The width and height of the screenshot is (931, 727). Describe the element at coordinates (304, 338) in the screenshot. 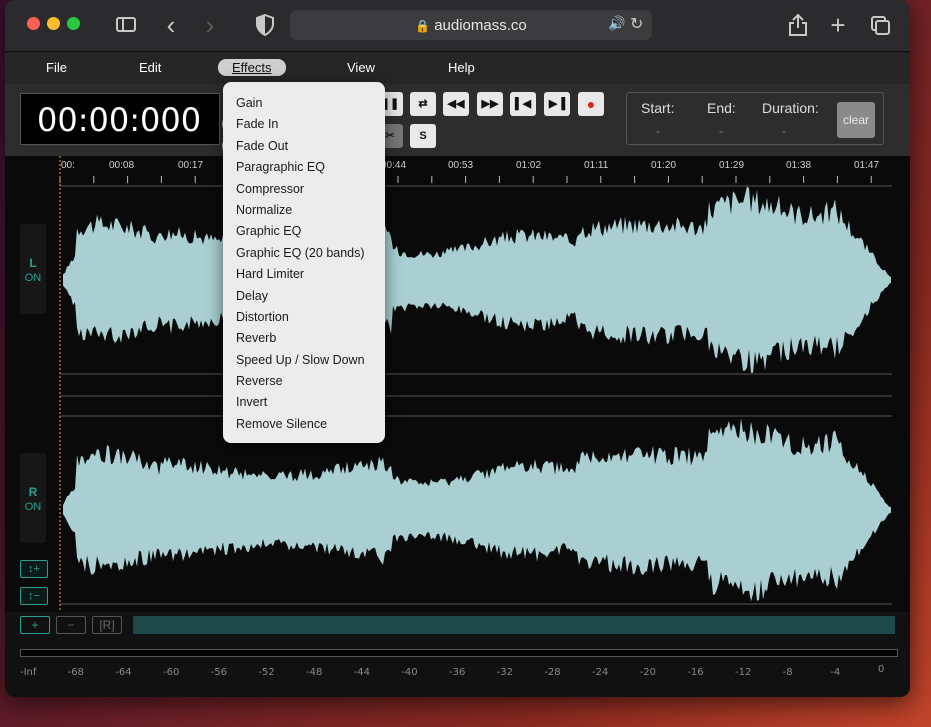

I see `effects-item-reverb: Reverb` at that location.